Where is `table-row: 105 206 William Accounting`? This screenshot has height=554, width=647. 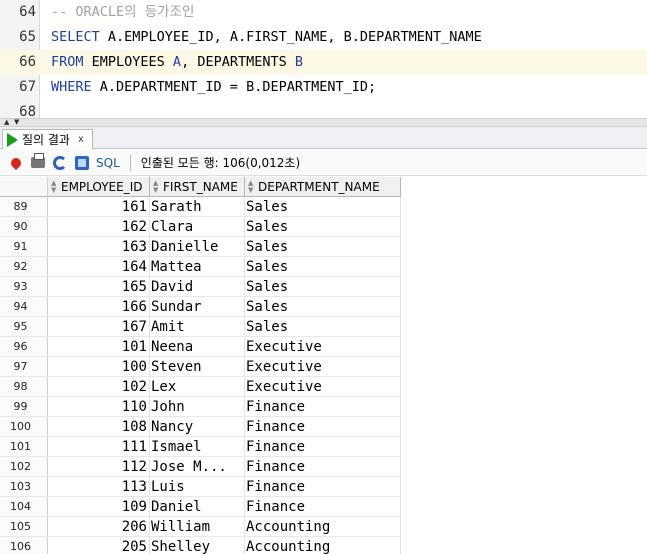
table-row: 105 206 William Accounting is located at coordinates (200, 527).